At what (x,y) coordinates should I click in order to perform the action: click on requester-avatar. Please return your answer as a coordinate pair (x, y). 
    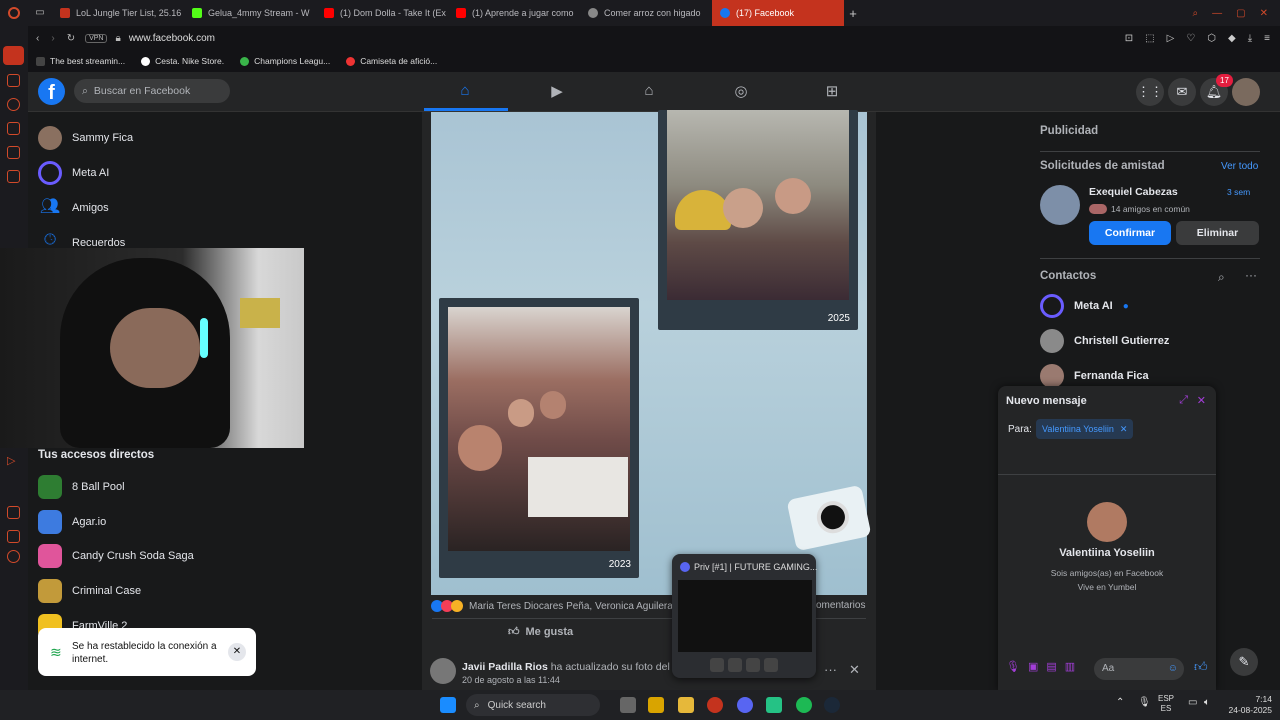
    Looking at the image, I should click on (1060, 205).